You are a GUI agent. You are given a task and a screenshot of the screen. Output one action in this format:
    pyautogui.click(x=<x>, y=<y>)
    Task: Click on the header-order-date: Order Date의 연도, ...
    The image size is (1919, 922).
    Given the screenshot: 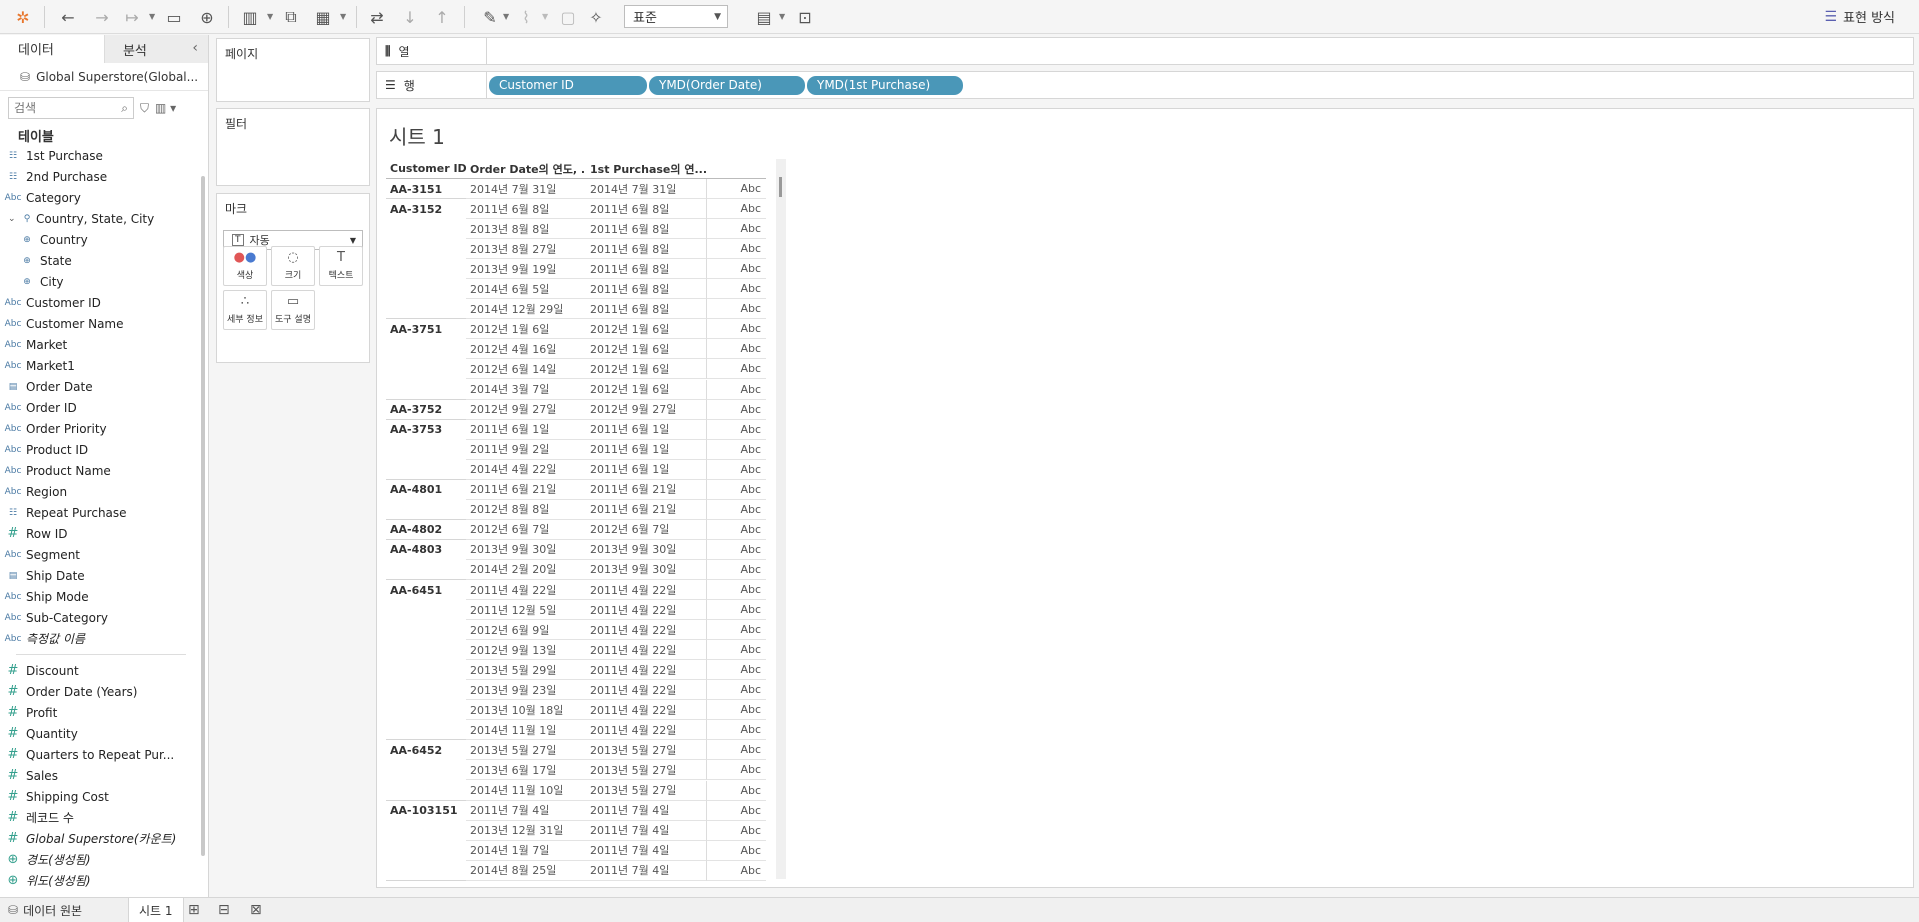 What is the action you would take?
    pyautogui.click(x=526, y=169)
    